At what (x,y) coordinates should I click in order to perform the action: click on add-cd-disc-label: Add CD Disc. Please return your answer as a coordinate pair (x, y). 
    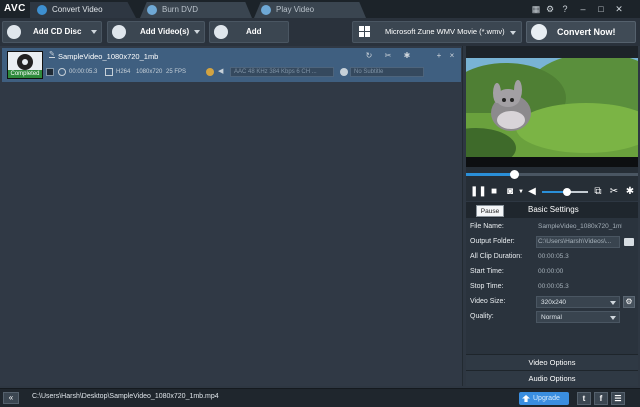
    Looking at the image, I should click on (57, 31).